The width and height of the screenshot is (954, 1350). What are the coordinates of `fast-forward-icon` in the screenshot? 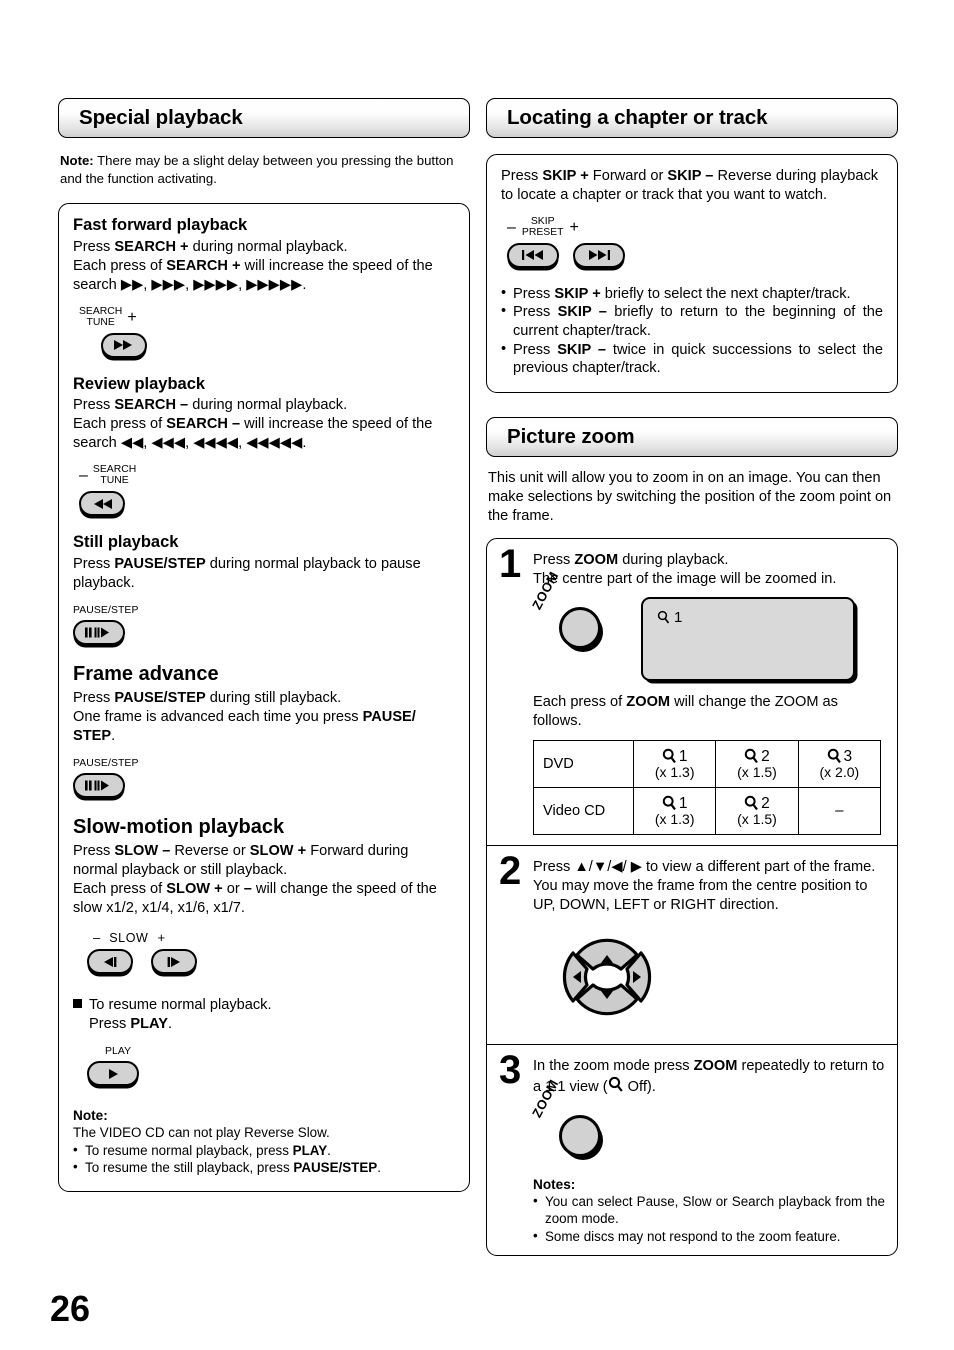 It's located at (123, 345).